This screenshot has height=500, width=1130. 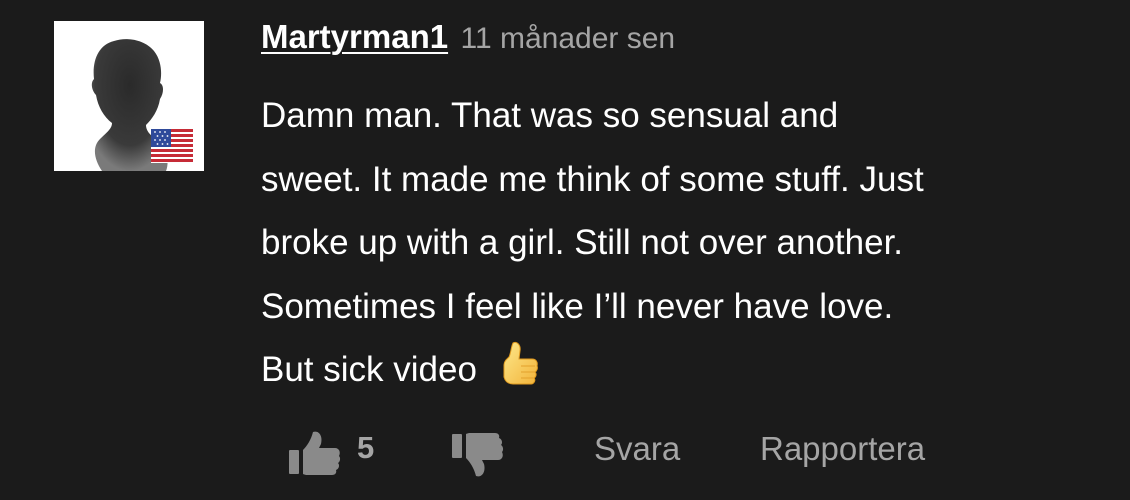 I want to click on us-flag-icon, so click(x=172, y=146).